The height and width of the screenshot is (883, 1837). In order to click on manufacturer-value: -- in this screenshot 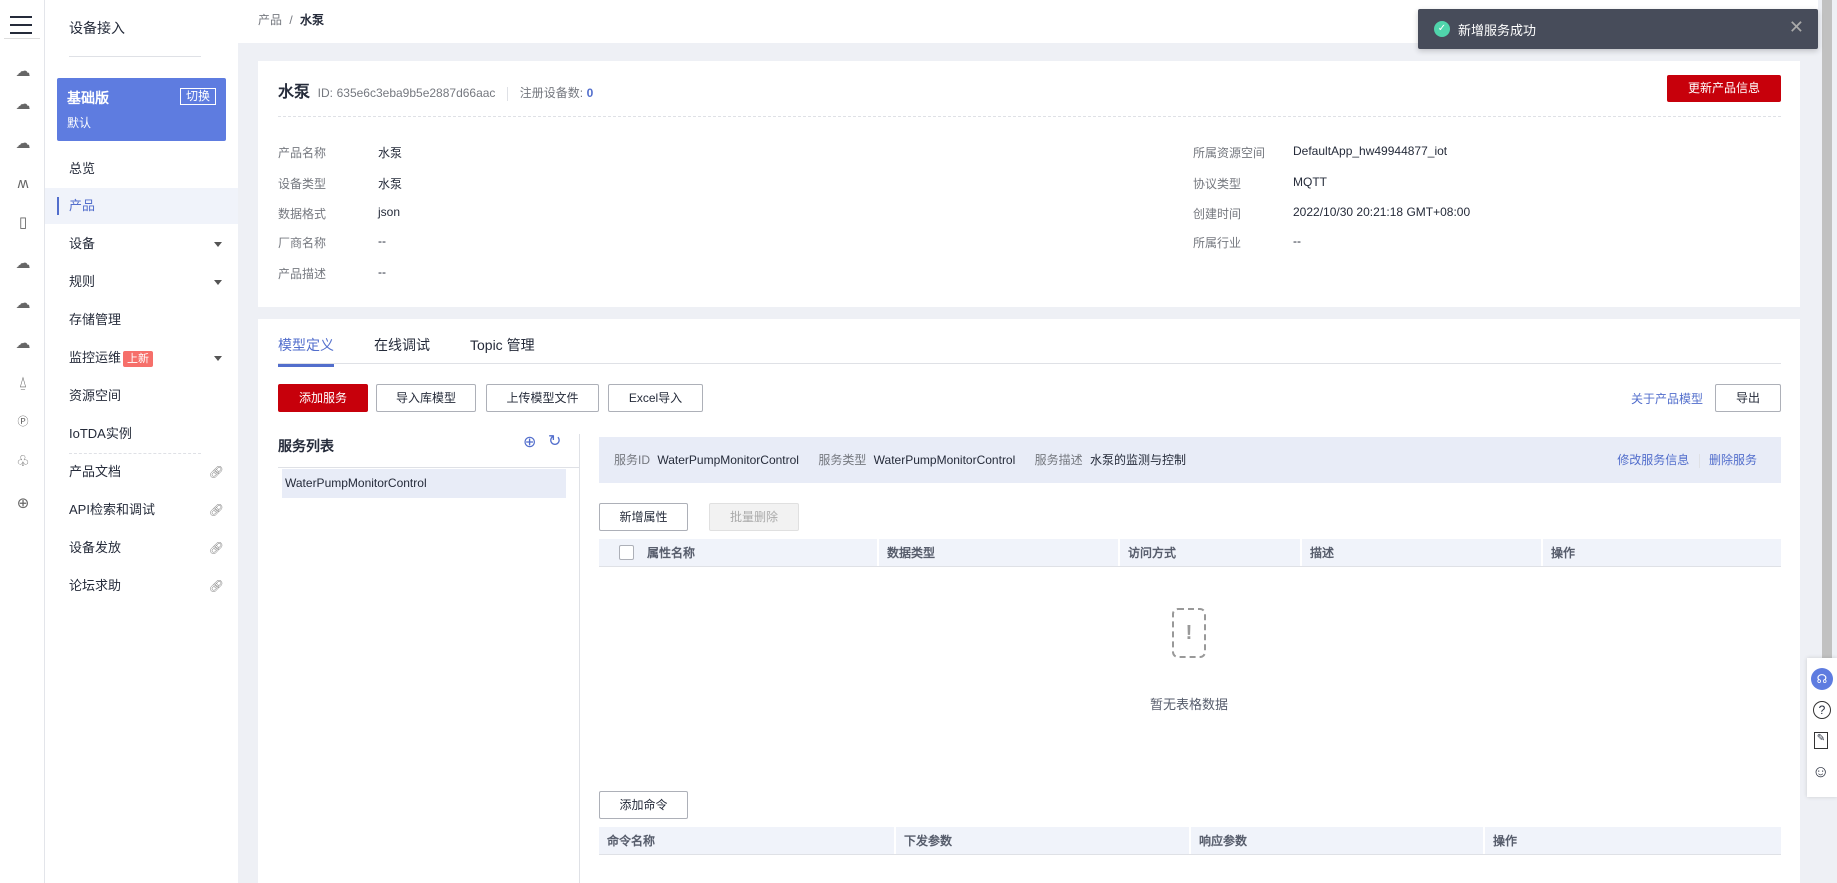, I will do `click(382, 241)`.